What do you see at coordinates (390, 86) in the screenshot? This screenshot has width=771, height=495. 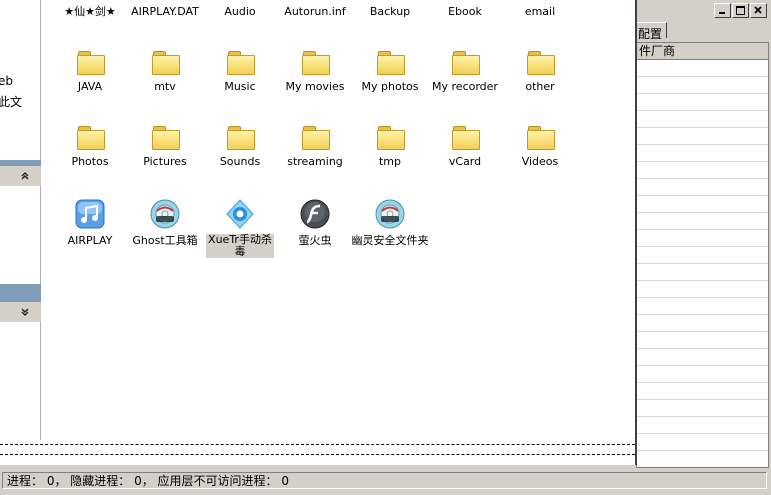 I see `file-item-label: My photos` at bounding box center [390, 86].